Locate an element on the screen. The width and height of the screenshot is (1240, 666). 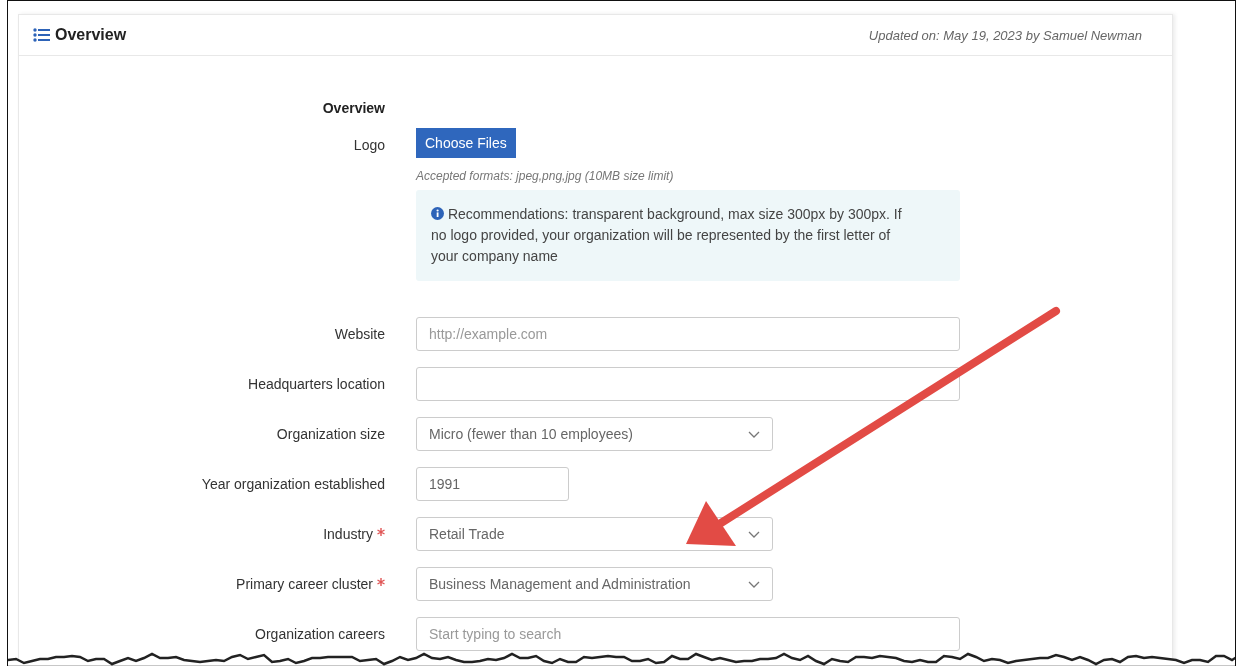
select-value: Retail Trade is located at coordinates (467, 534).